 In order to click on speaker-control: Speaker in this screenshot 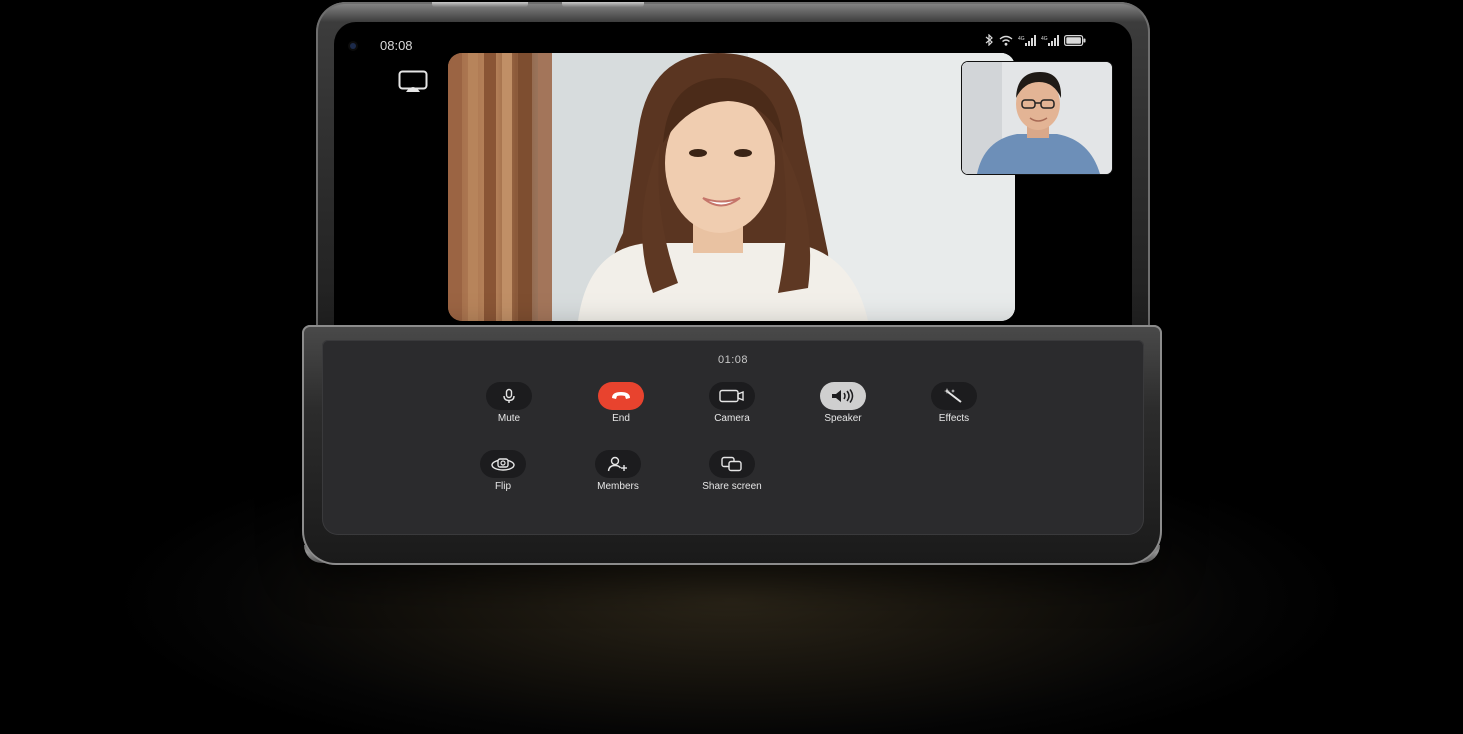, I will do `click(843, 403)`.